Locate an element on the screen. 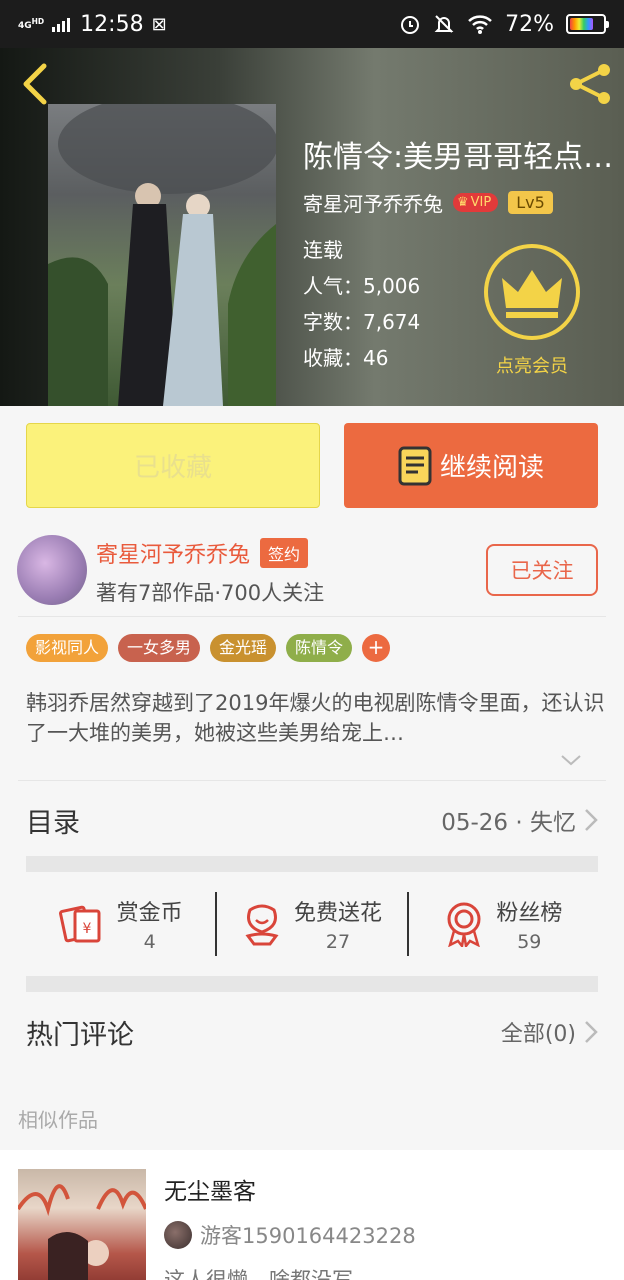 This screenshot has height=1280, width=624. flower-label: 免费送花 is located at coordinates (337, 913).